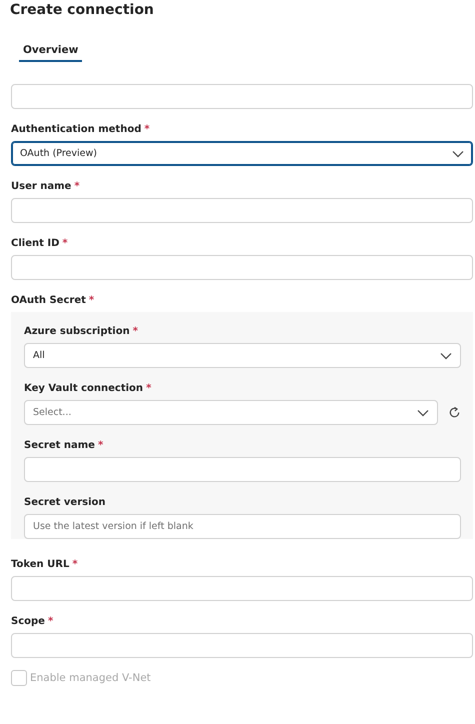 The height and width of the screenshot is (724, 475). Describe the element at coordinates (65, 502) in the screenshot. I see `field-label: Secret version` at that location.